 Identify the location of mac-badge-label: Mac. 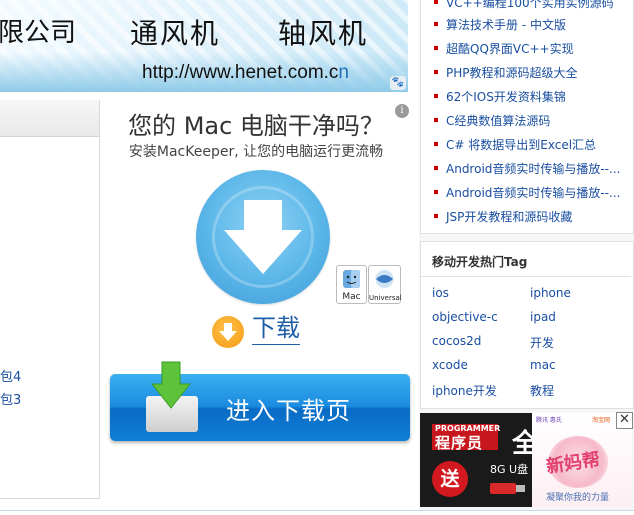
(351, 297).